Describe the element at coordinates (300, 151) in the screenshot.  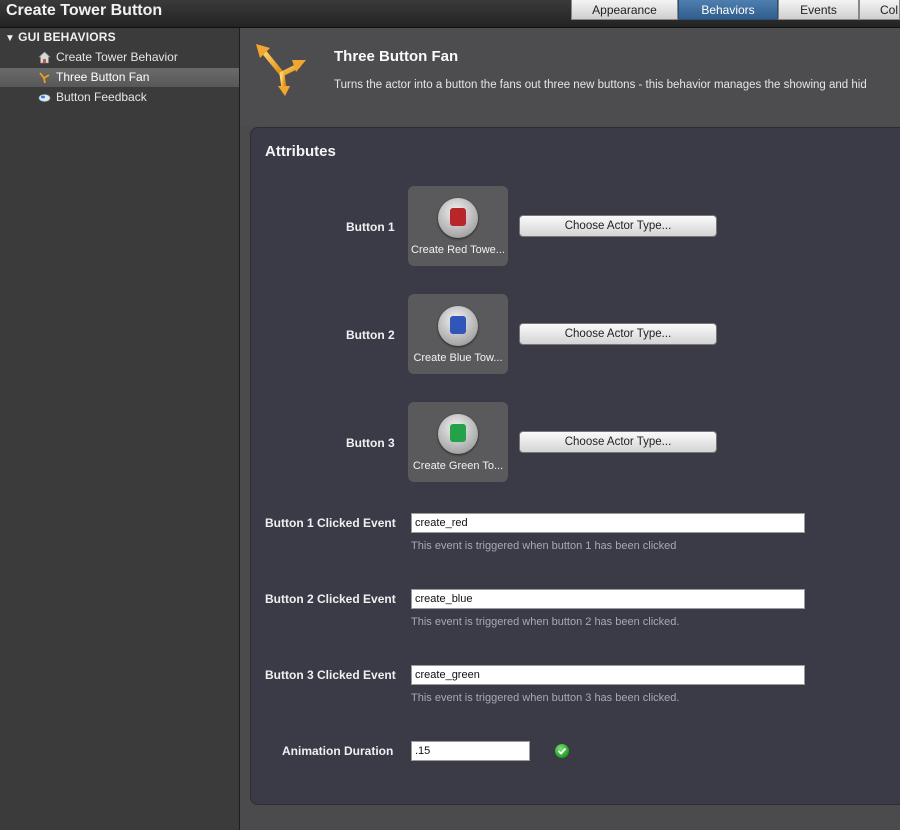
I see `attributes-heading: Attributes` at that location.